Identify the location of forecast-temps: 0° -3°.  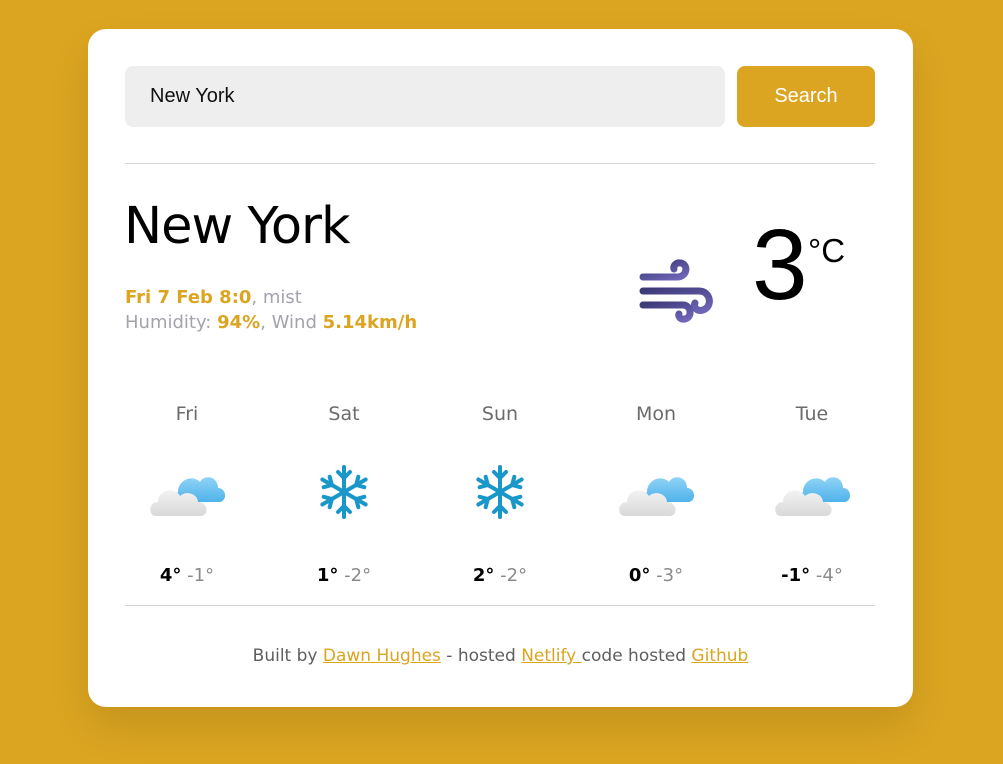
(656, 575).